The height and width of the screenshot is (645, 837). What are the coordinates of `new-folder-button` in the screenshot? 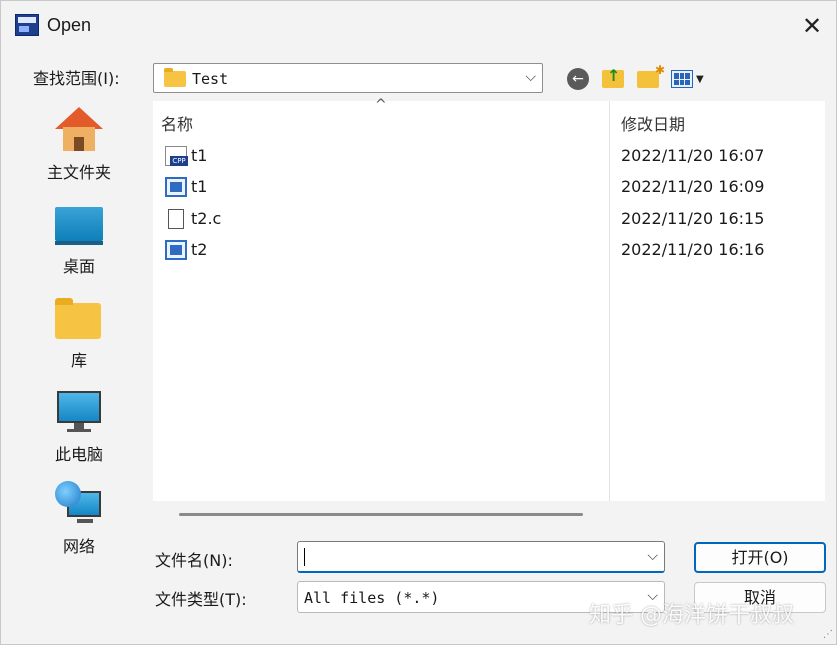 It's located at (650, 77).